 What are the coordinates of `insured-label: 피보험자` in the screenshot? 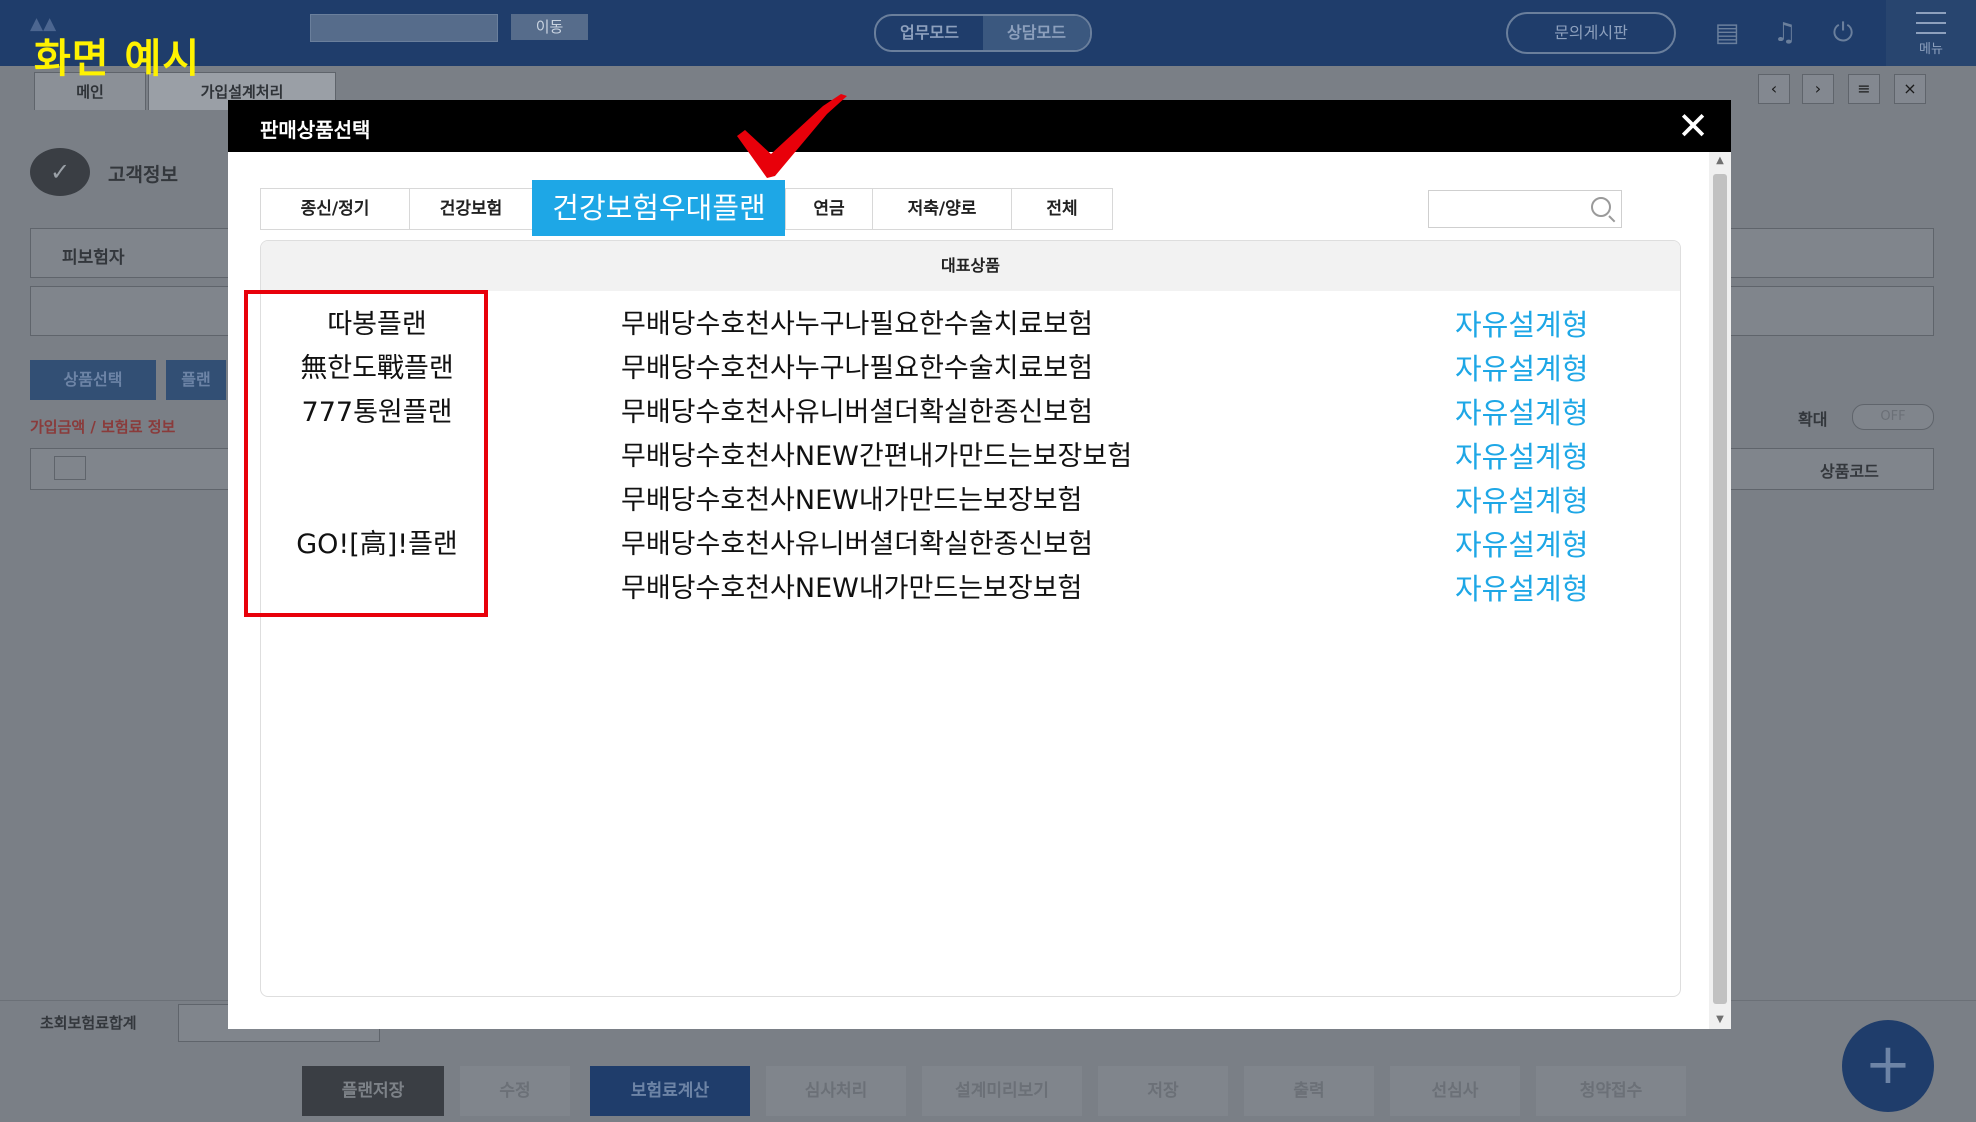 It's located at (93, 258).